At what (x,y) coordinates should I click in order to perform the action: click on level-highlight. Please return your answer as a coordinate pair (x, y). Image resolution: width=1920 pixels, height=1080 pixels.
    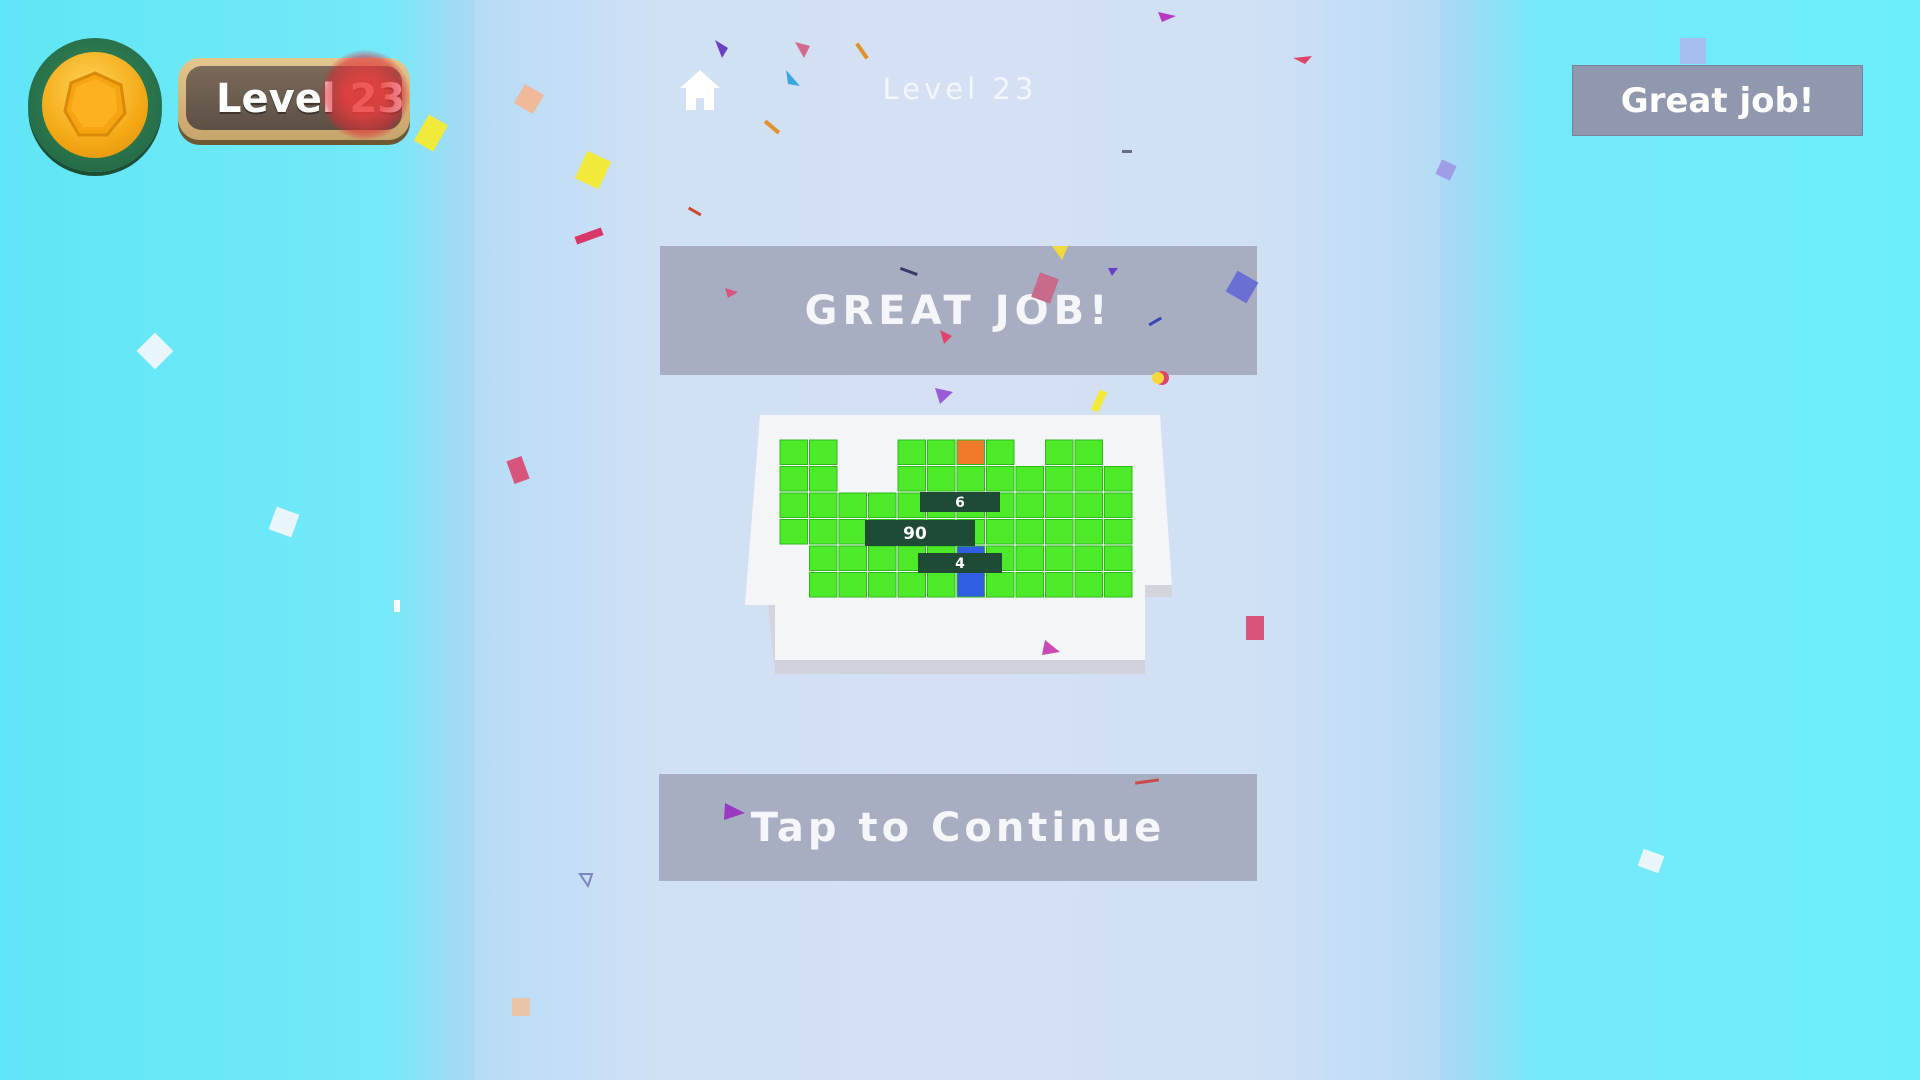
    Looking at the image, I should click on (365, 95).